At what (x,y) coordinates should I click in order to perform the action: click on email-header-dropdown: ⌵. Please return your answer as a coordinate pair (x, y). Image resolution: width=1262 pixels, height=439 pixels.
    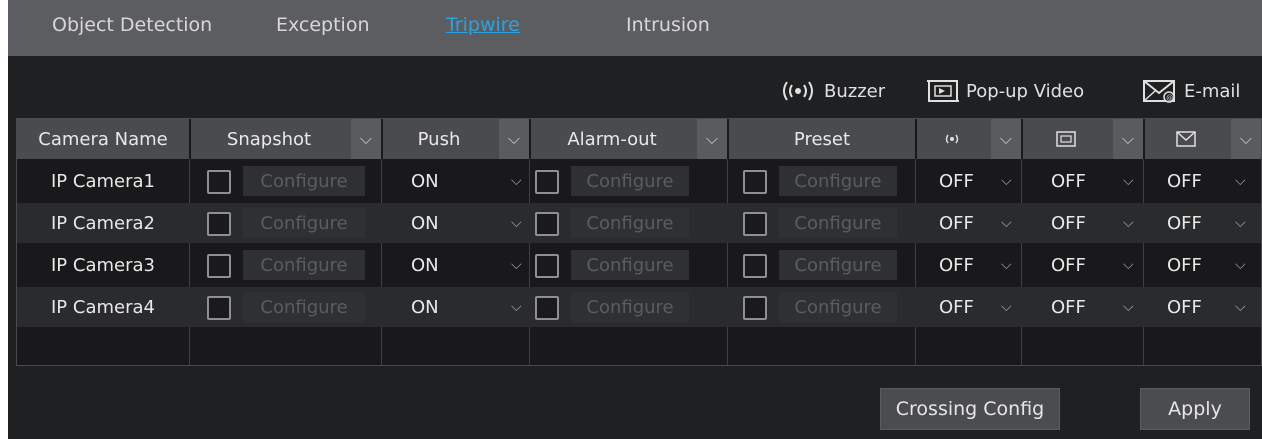
    Looking at the image, I should click on (1246, 139).